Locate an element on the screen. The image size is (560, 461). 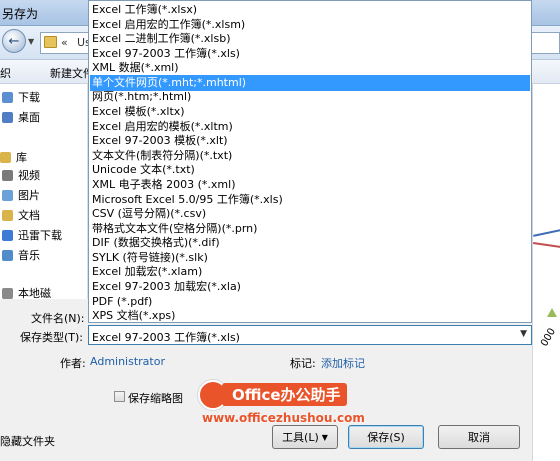
library-icon is located at coordinates (5, 157).